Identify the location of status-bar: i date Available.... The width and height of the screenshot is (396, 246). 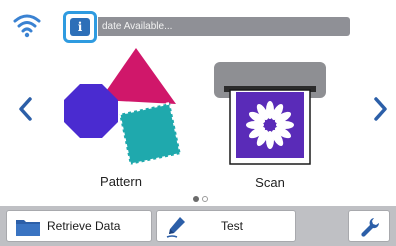
(199, 27).